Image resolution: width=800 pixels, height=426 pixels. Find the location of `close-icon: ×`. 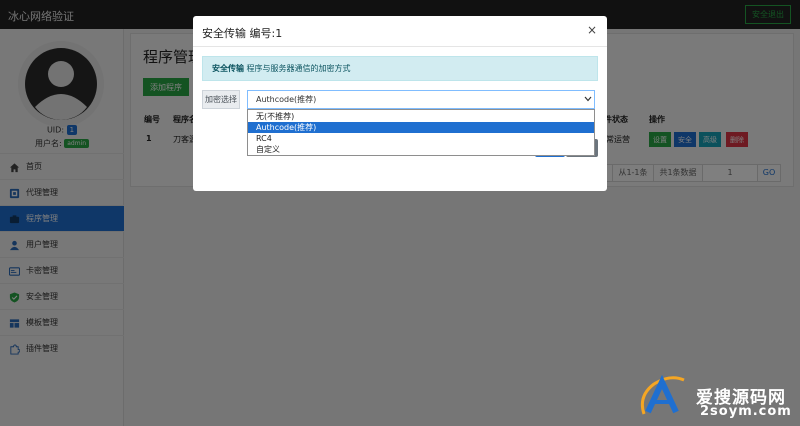

close-icon: × is located at coordinates (592, 30).